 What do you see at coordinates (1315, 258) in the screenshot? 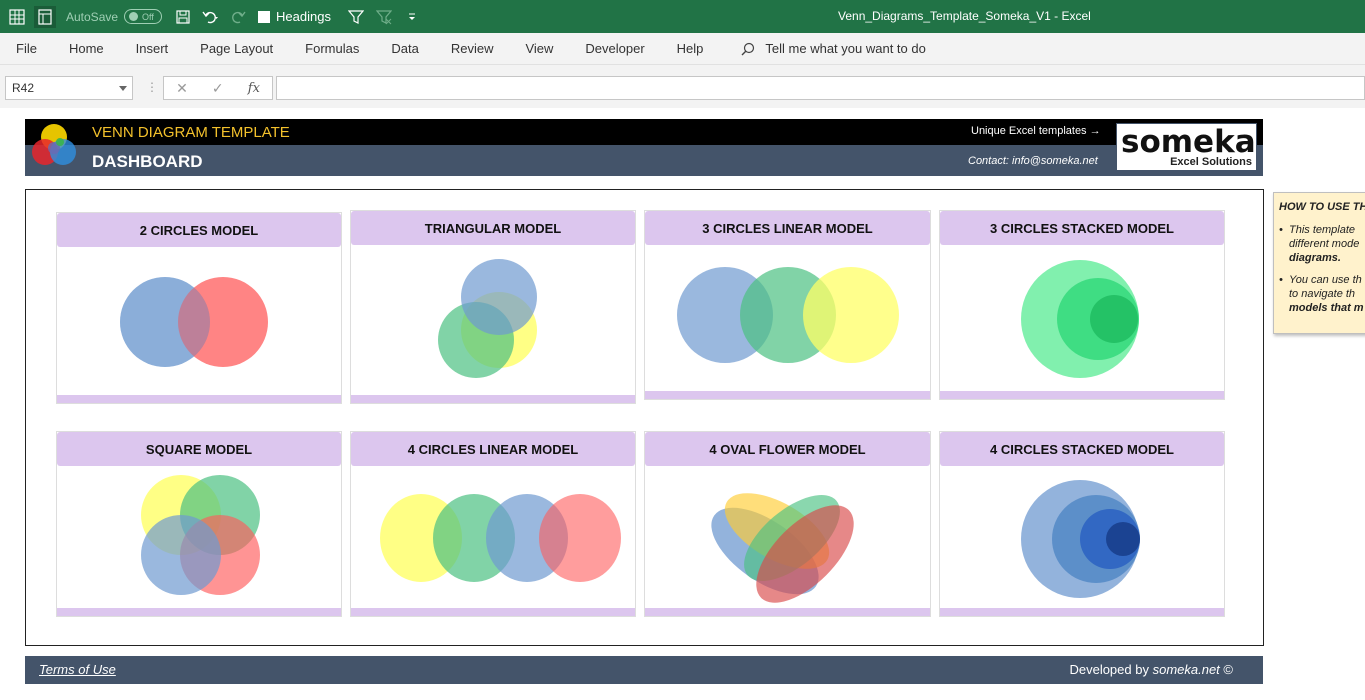
I see `howto-line-bold: diagrams.` at bounding box center [1315, 258].